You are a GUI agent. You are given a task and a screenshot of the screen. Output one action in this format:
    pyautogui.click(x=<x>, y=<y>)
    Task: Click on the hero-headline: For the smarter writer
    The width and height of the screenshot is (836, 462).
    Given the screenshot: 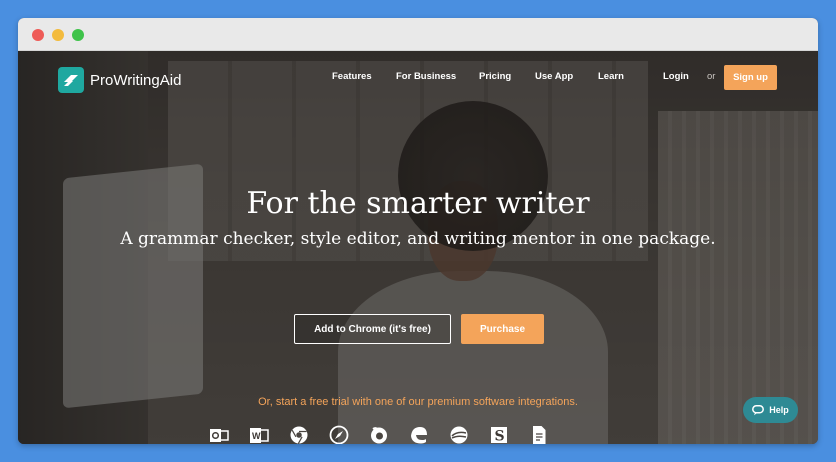 What is the action you would take?
    pyautogui.click(x=418, y=203)
    